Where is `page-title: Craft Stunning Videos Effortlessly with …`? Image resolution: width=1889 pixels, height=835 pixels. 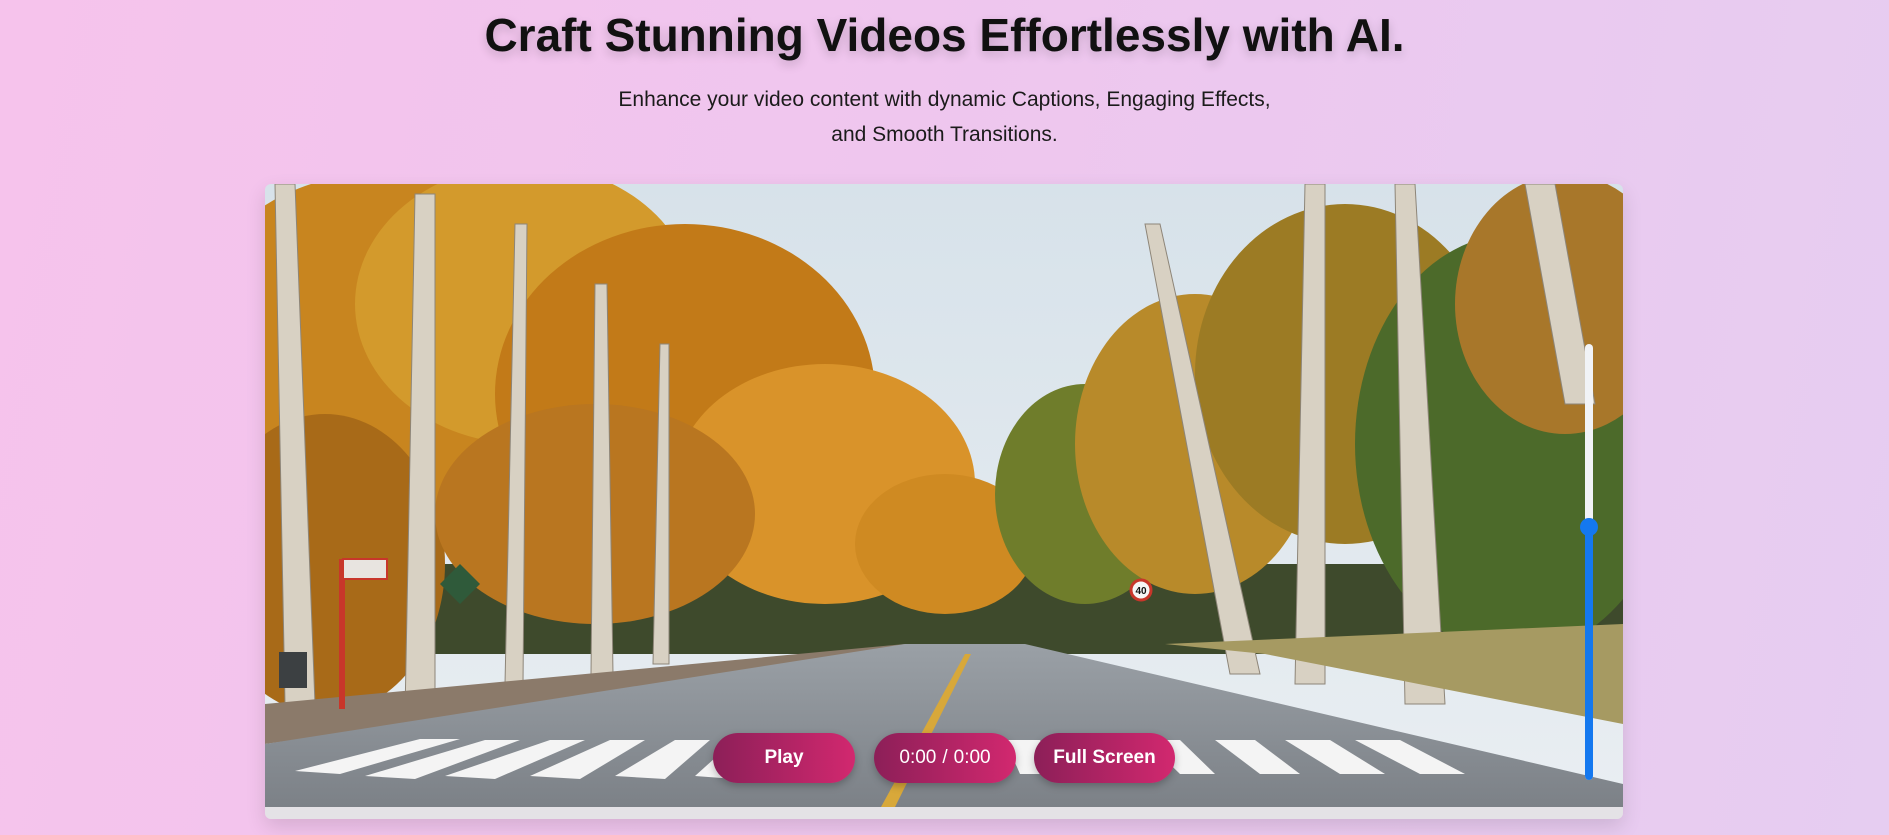 page-title: Craft Stunning Videos Effortlessly with … is located at coordinates (944, 35).